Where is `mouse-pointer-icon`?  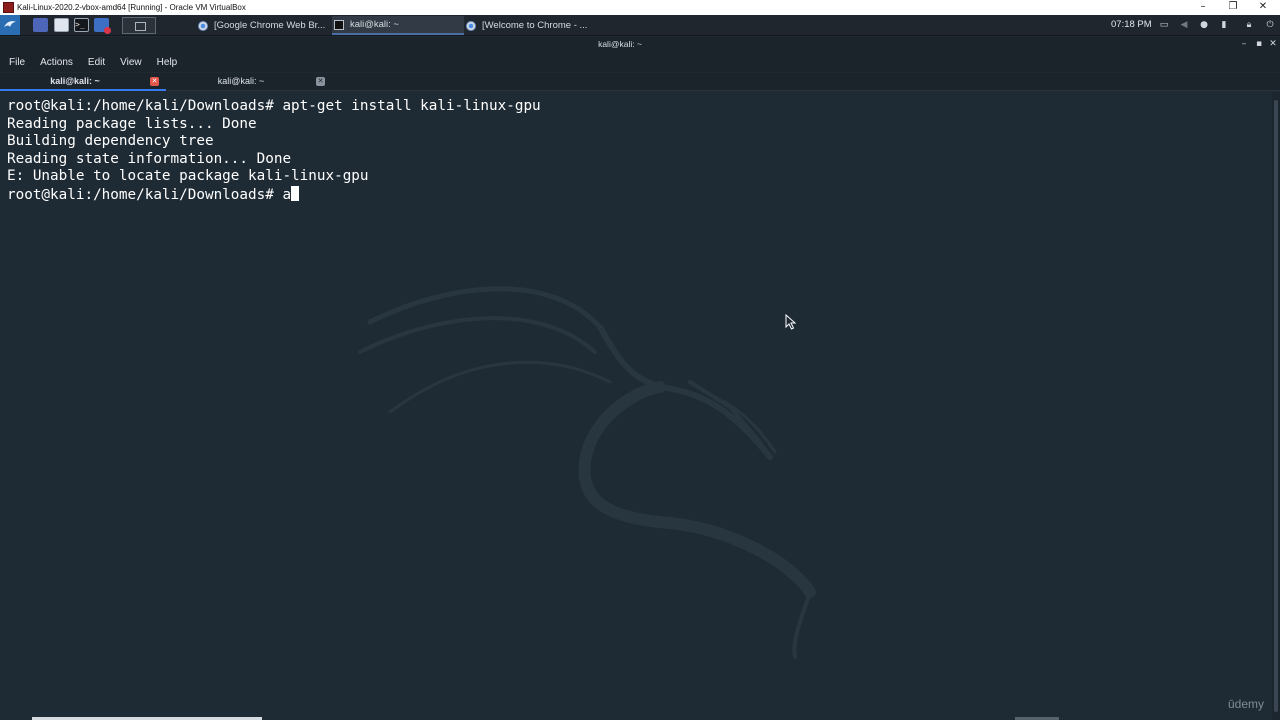
mouse-pointer-icon is located at coordinates (791, 322).